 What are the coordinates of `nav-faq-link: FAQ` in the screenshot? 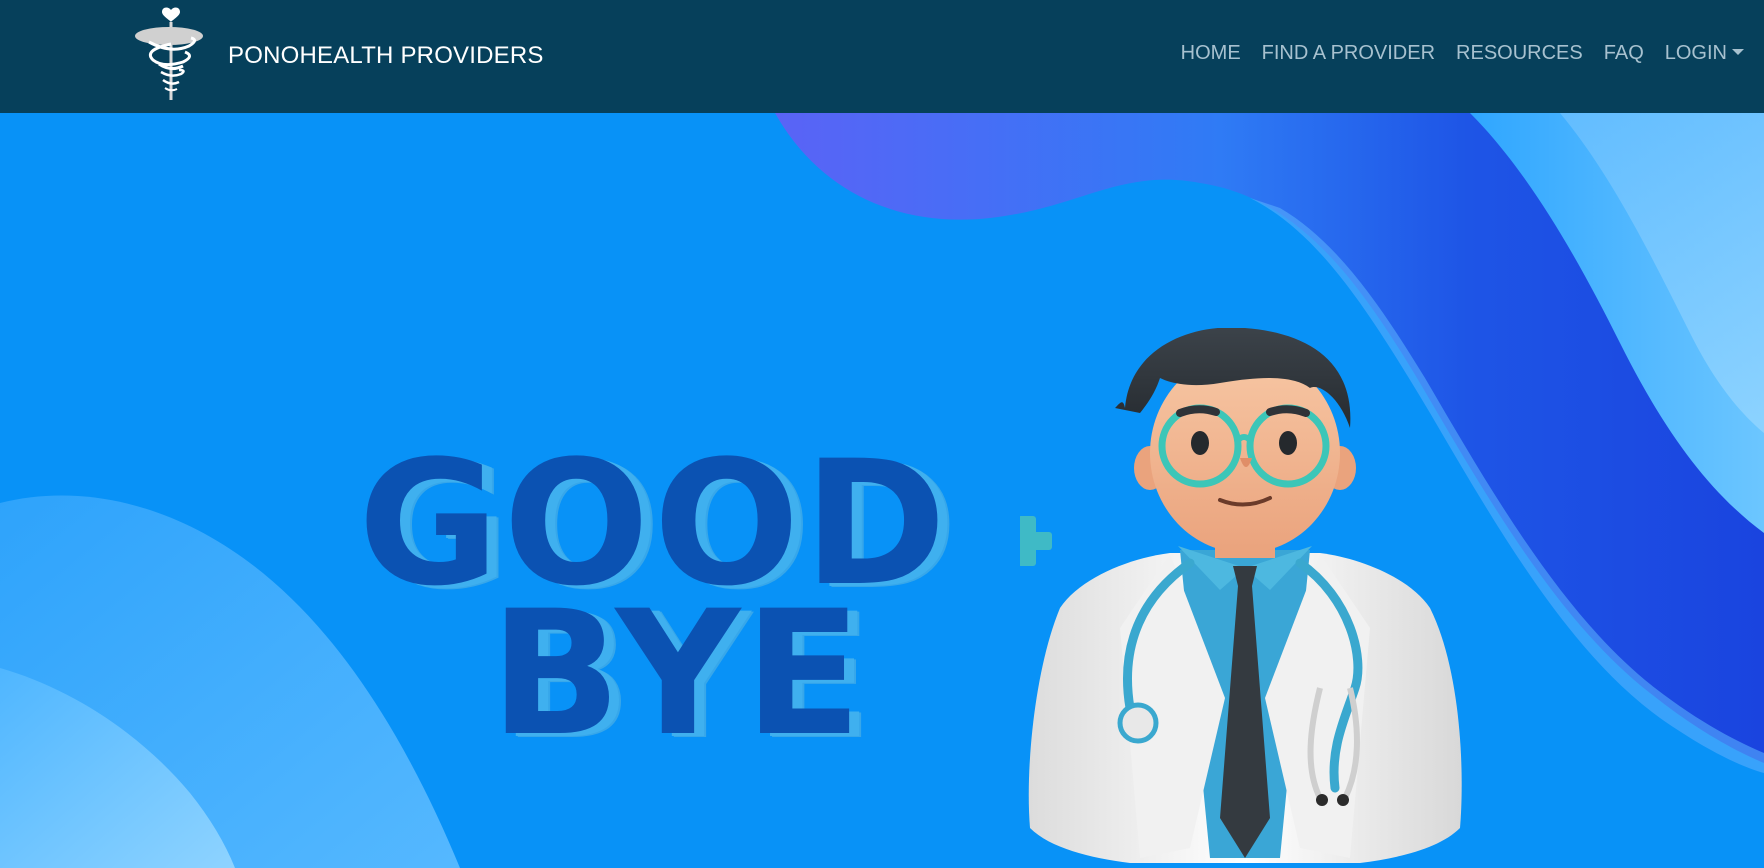 It's located at (1624, 53).